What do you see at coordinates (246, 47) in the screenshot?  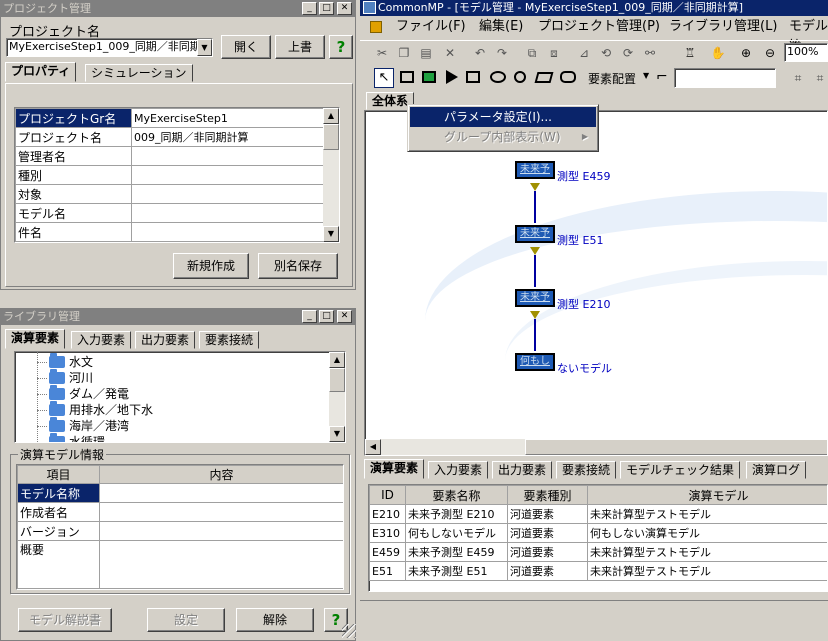 I see `open-button: 開く` at bounding box center [246, 47].